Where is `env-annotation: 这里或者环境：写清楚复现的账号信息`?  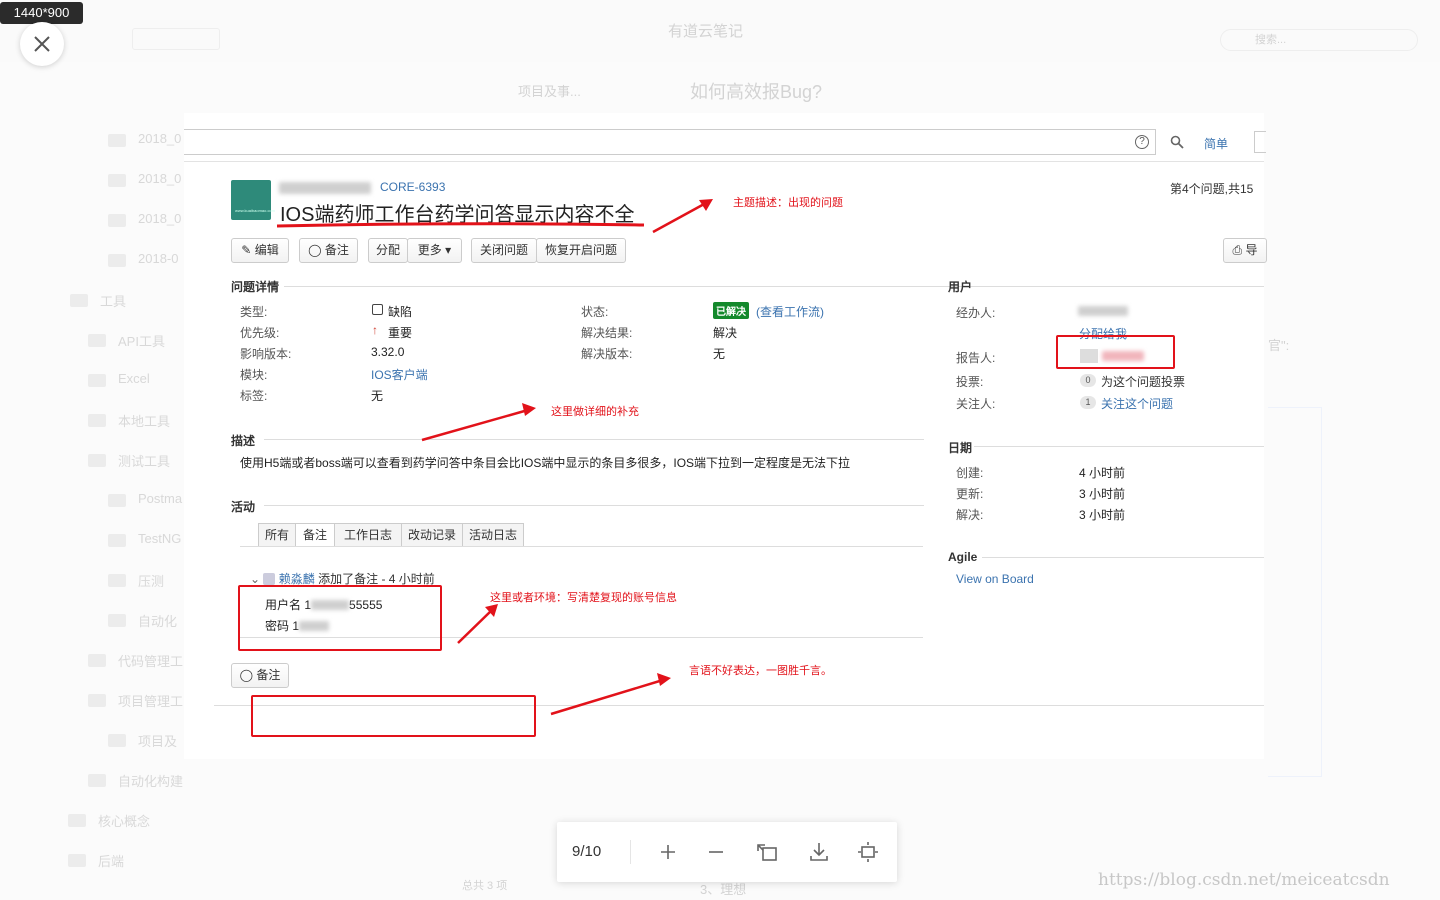
env-annotation: 这里或者环境：写清楚复现的账号信息 is located at coordinates (583, 598).